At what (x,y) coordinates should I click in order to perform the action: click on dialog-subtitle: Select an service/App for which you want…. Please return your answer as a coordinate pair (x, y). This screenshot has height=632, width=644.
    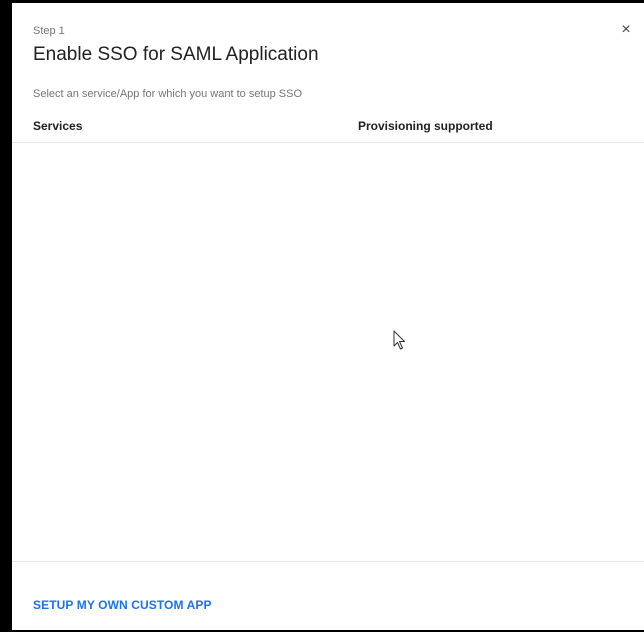
    Looking at the image, I should click on (168, 94).